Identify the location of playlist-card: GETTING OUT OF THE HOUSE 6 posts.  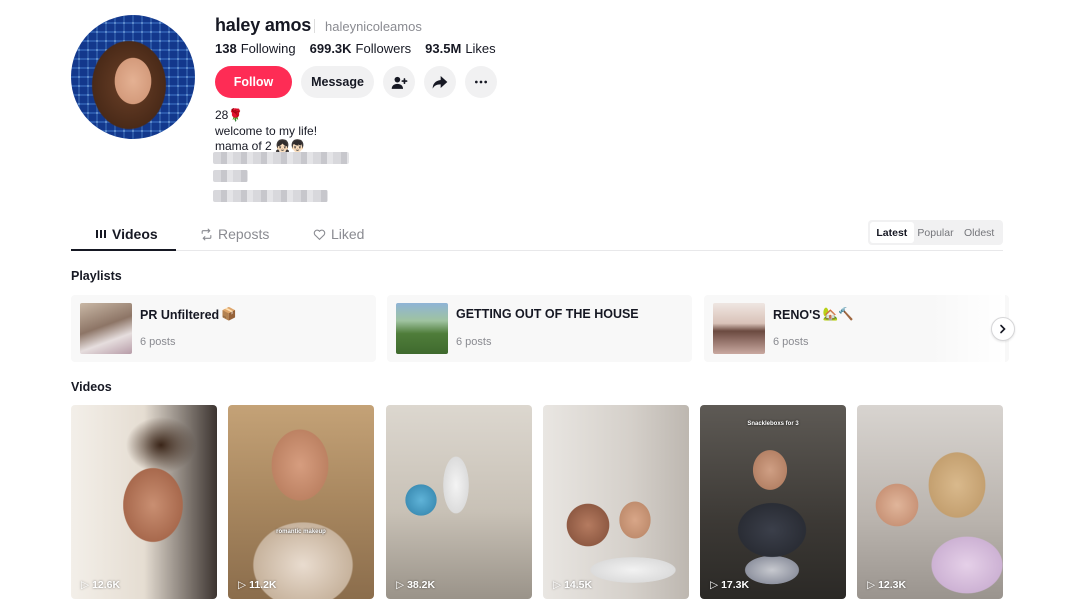
(539, 328).